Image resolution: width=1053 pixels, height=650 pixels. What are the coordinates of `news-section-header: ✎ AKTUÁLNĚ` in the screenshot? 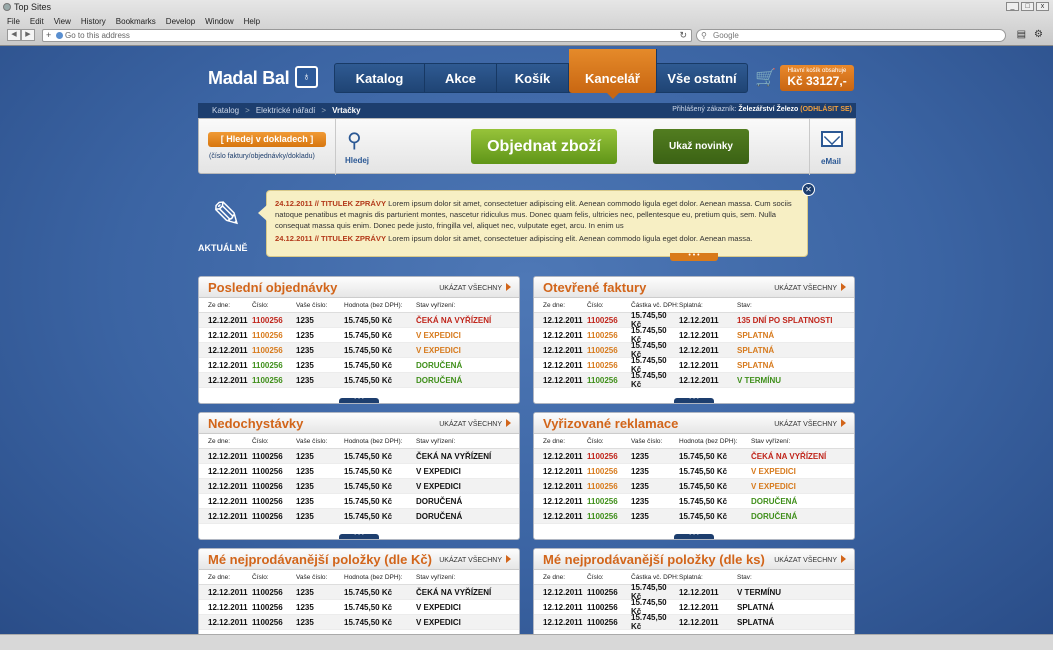 It's located at (228, 224).